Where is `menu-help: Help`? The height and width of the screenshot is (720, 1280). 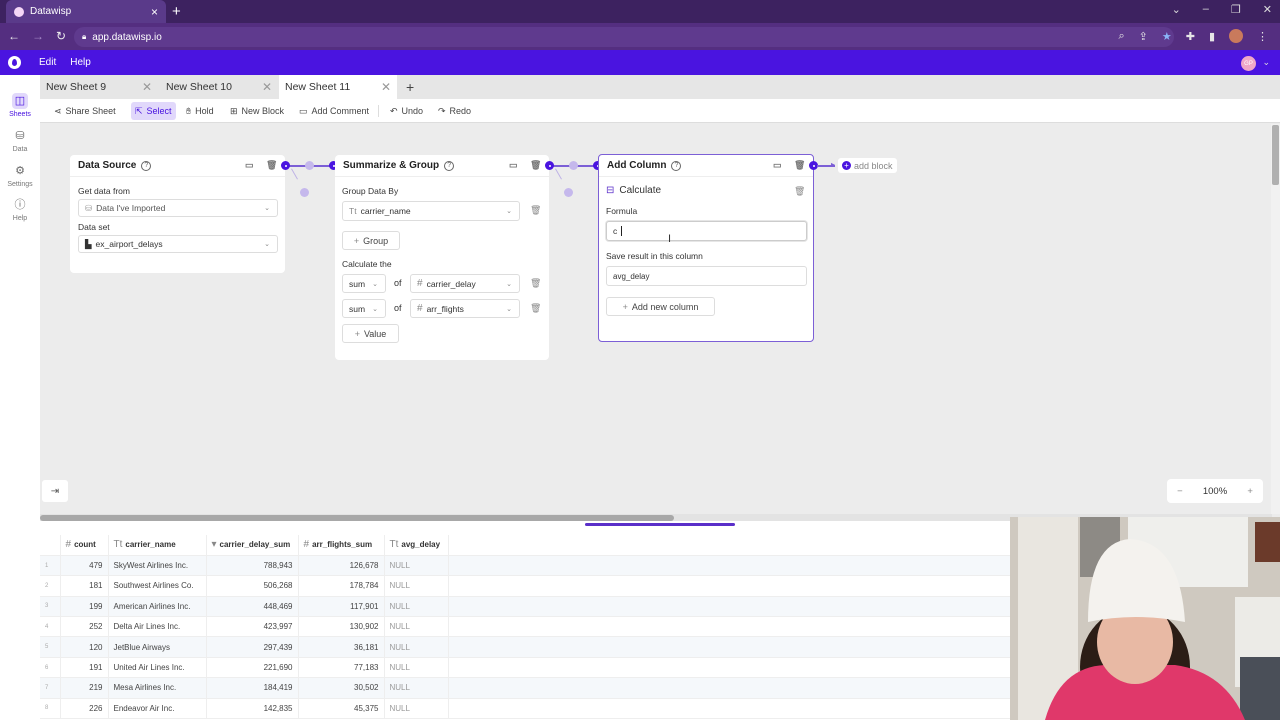
menu-help: Help is located at coordinates (80, 62).